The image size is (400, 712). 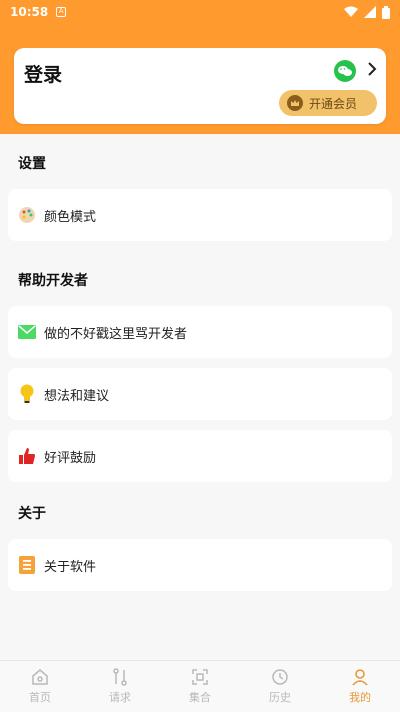 I want to click on chevron-right-icon, so click(x=372, y=69).